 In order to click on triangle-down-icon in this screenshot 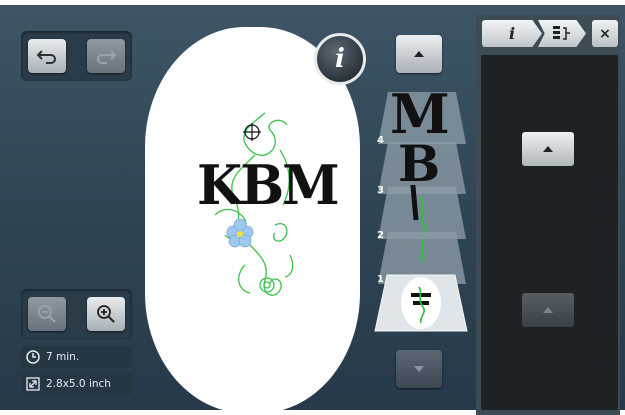, I will do `click(419, 369)`.